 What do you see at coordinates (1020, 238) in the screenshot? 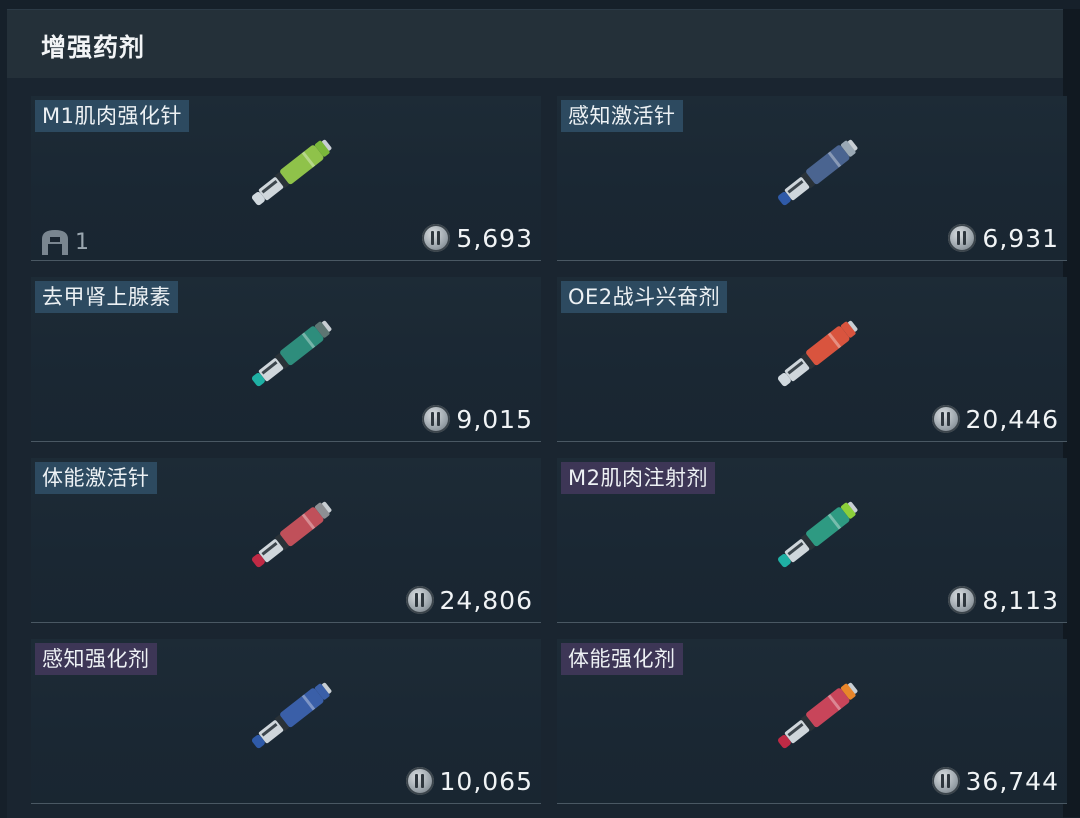
I see `price-value: 6,931` at bounding box center [1020, 238].